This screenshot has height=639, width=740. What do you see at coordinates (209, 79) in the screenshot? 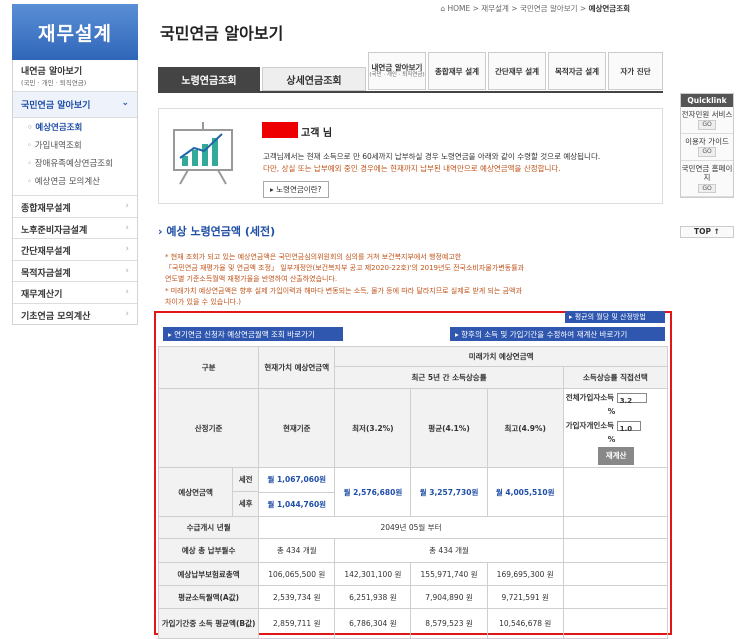
I see `tab-old-age-pension: 노령연금조회` at bounding box center [209, 79].